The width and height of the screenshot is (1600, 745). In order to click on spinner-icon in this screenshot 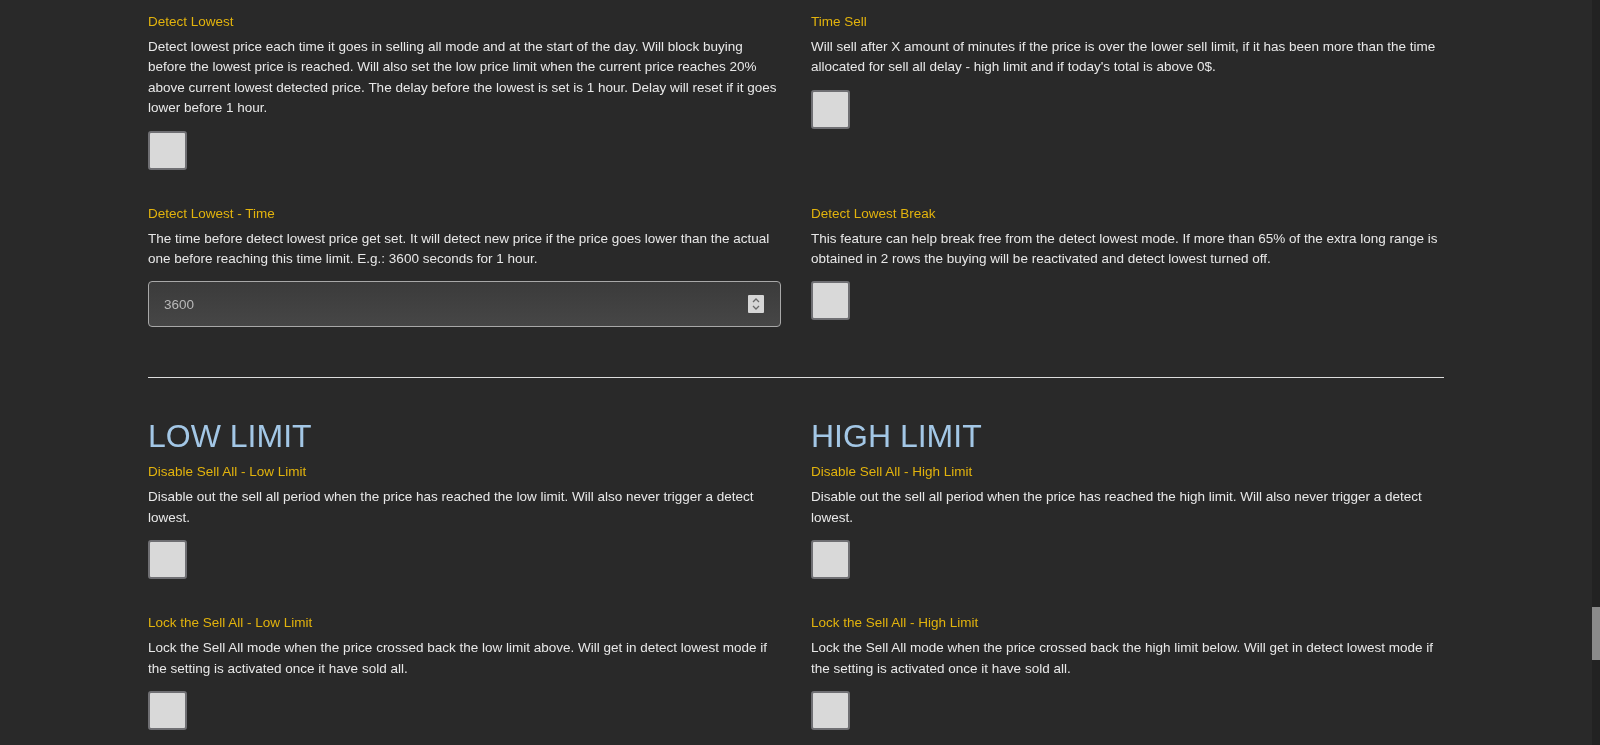, I will do `click(756, 304)`.